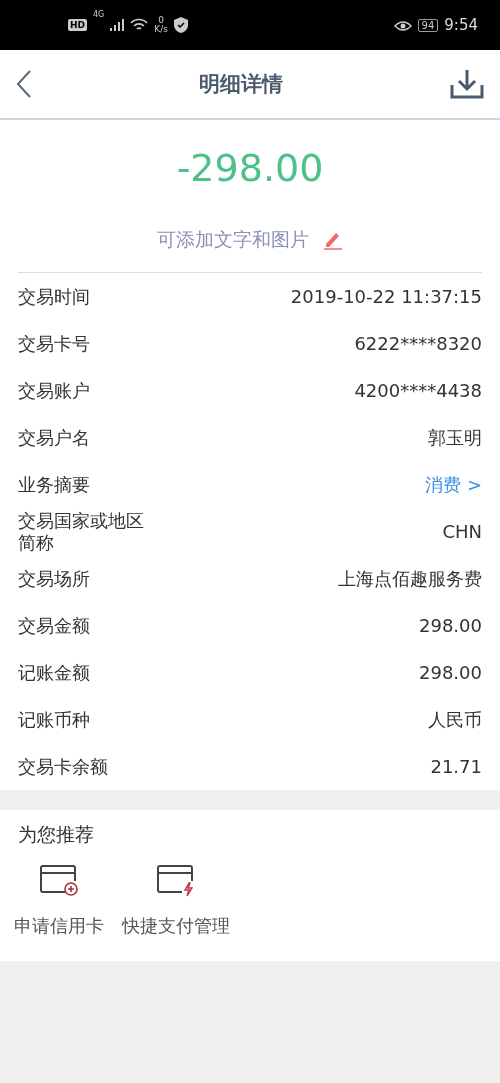 The height and width of the screenshot is (1083, 500). I want to click on detail-label: 交易金额, so click(54, 625).